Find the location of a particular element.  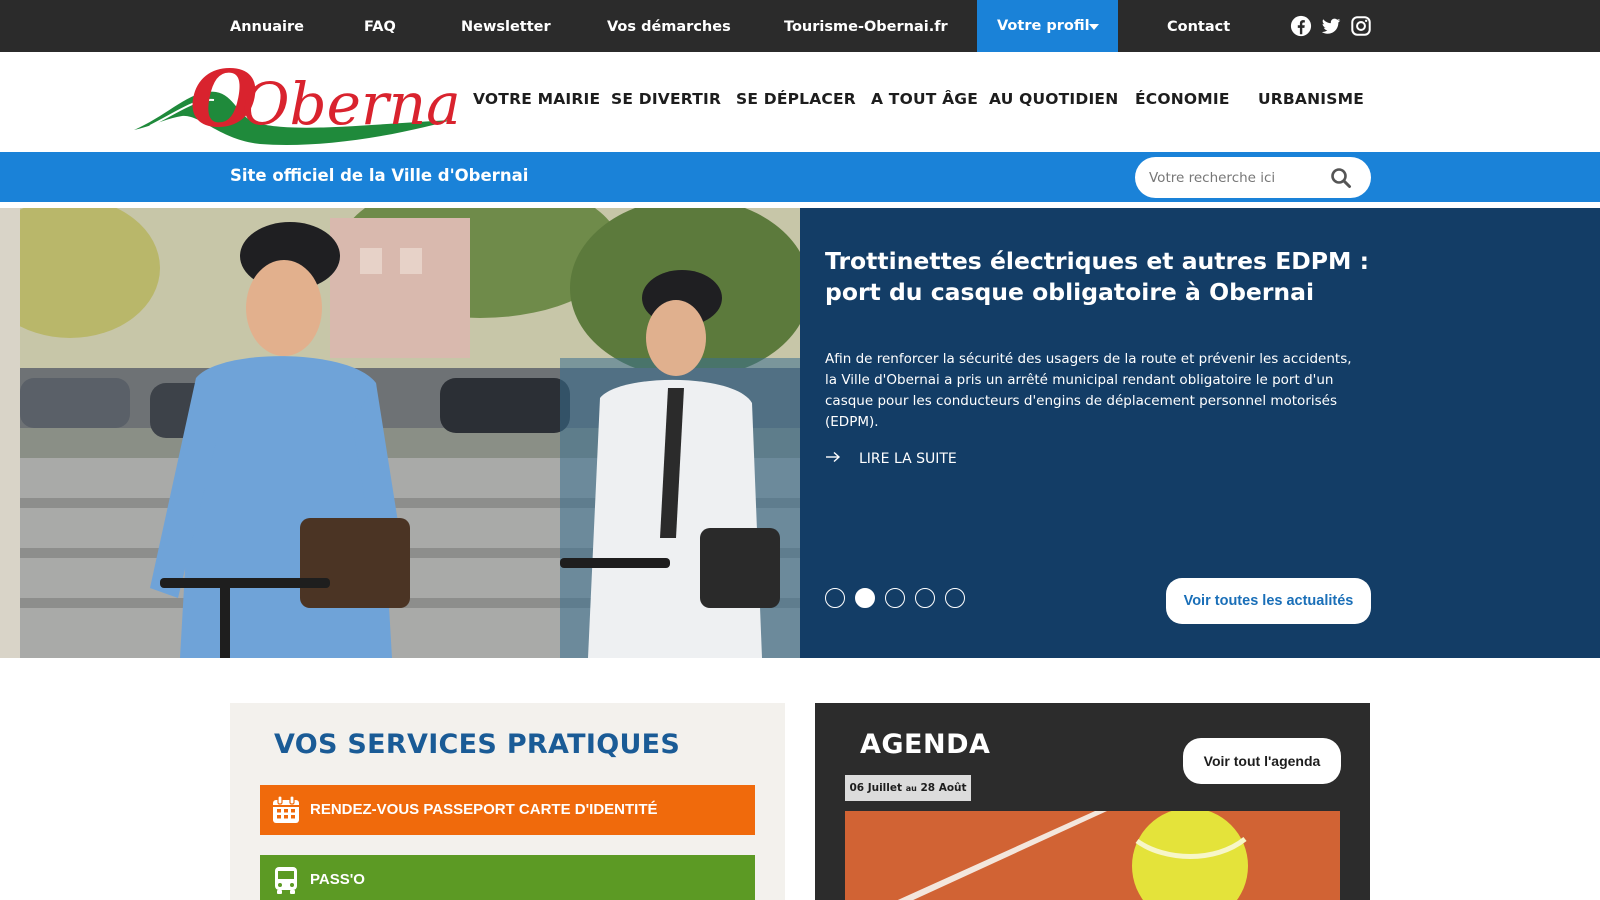

logo-wordmark: Obernai is located at coordinates (352, 104).